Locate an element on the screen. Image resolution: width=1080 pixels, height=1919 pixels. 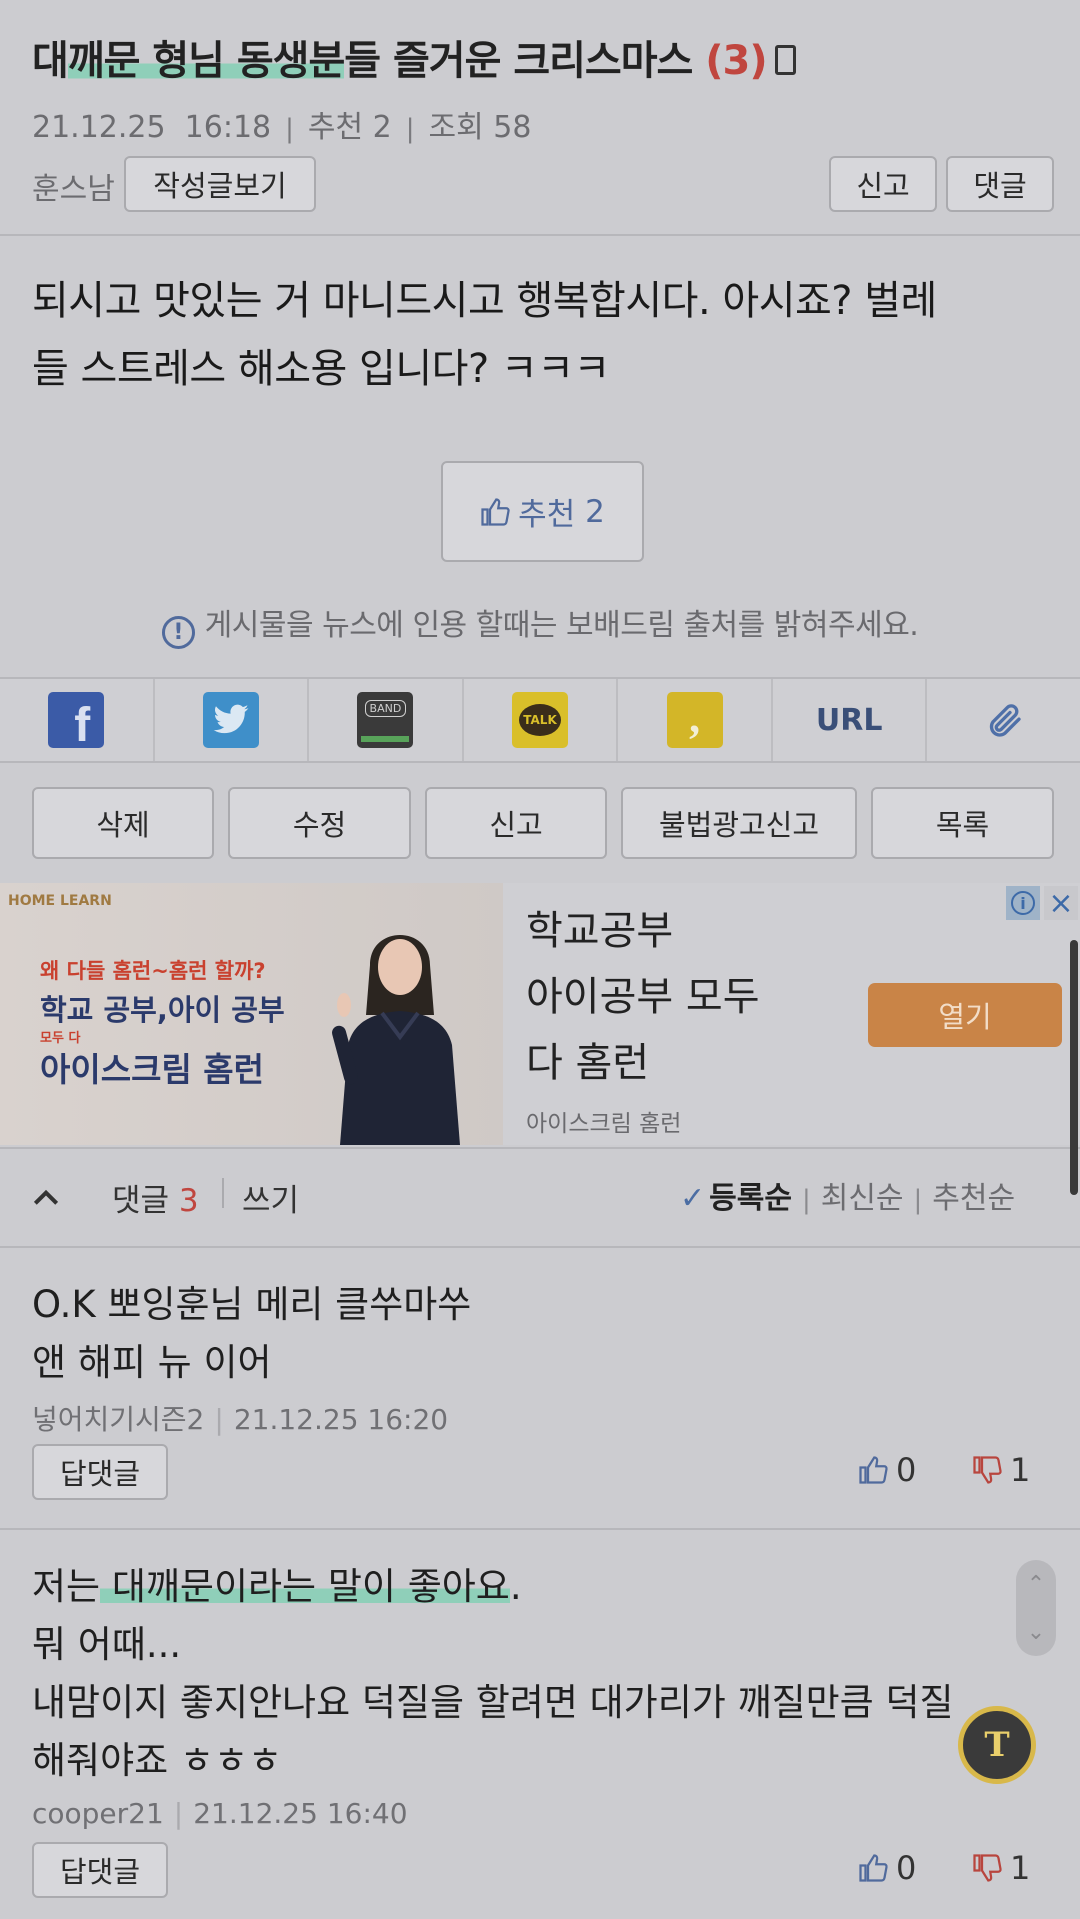
comment-author: 넣어치기시즌2 is located at coordinates (118, 1419).